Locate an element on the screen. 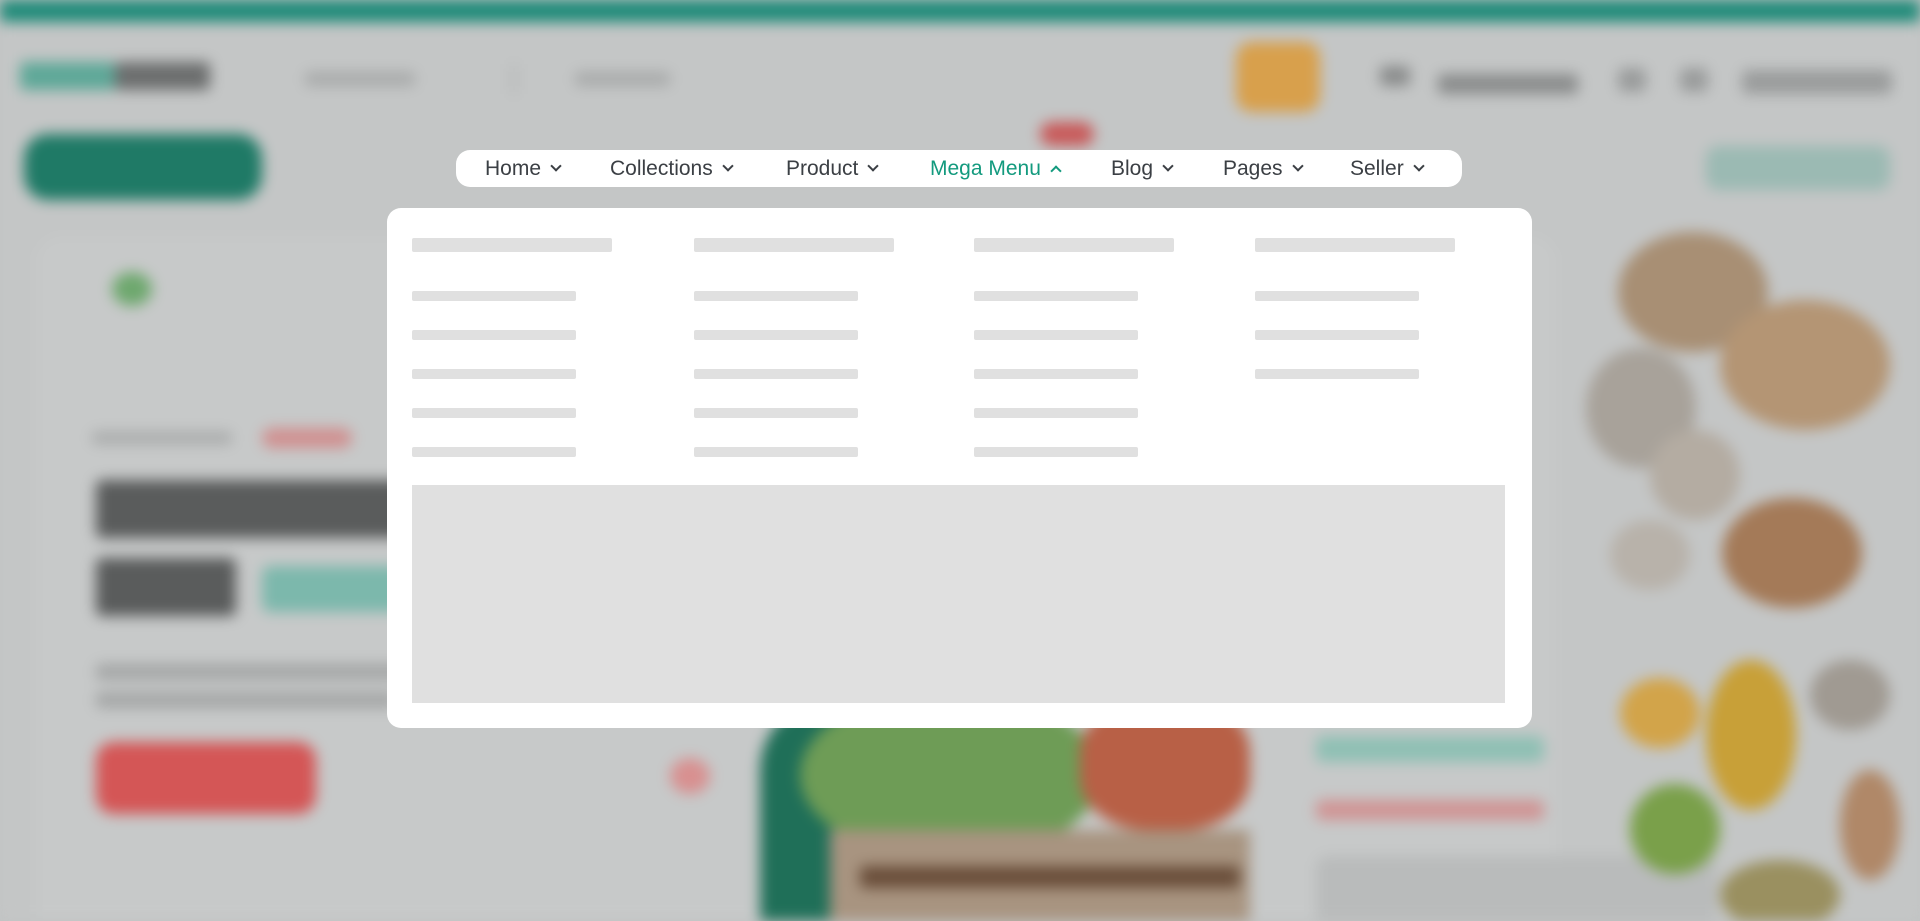 Image resolution: width=1920 pixels, height=921 pixels. search-divider is located at coordinates (514, 79).